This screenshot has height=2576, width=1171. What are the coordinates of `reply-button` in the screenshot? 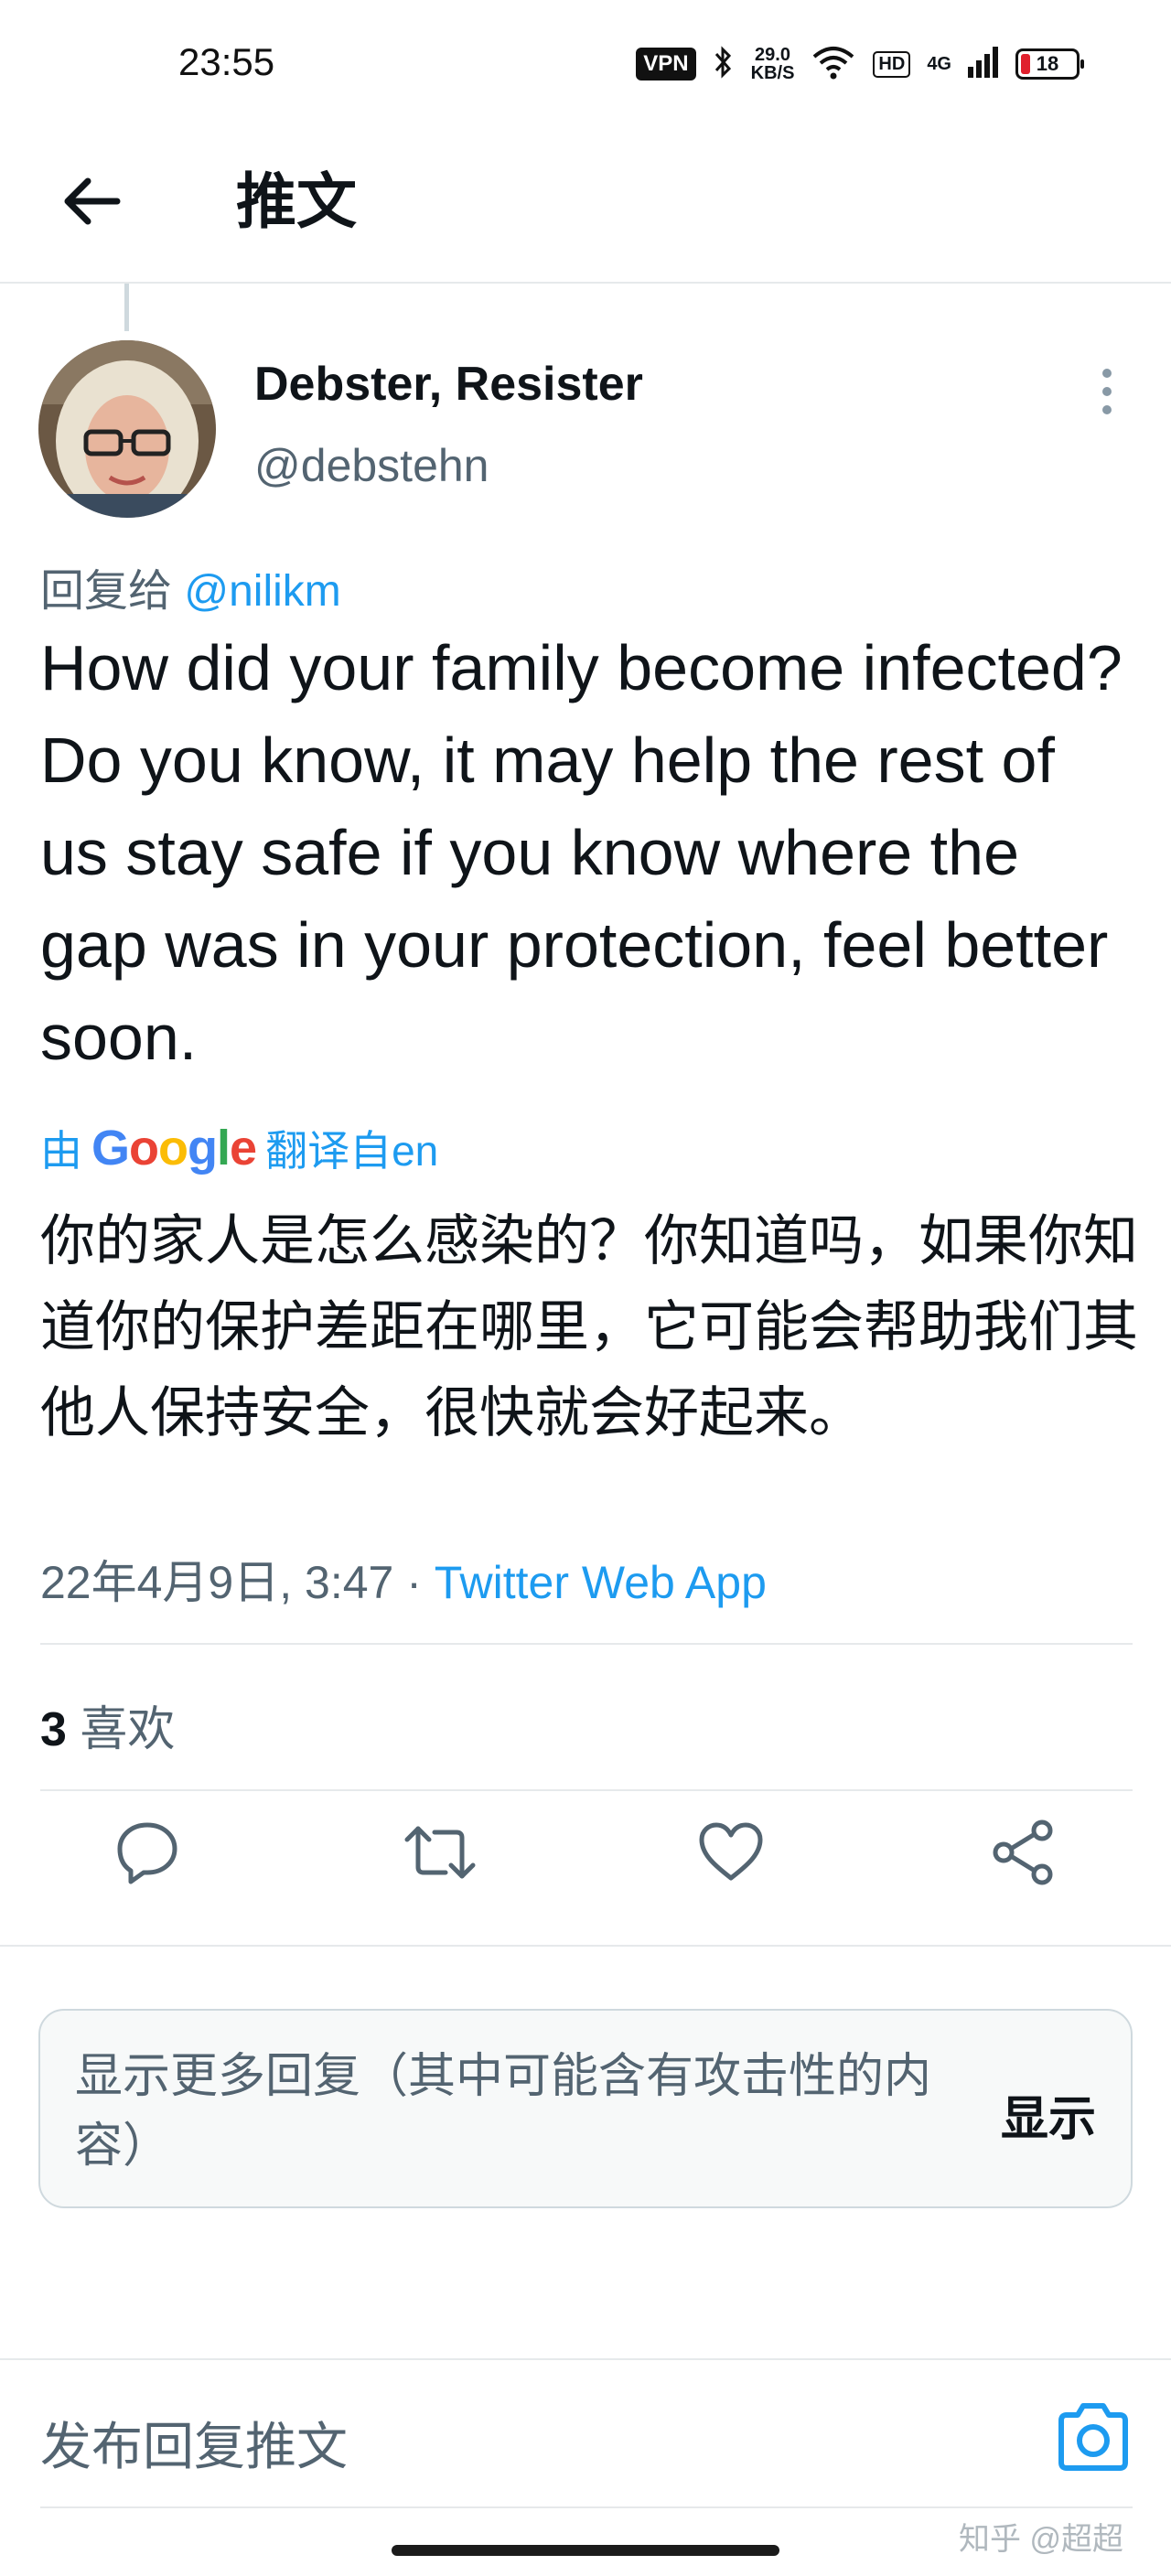 It's located at (147, 1852).